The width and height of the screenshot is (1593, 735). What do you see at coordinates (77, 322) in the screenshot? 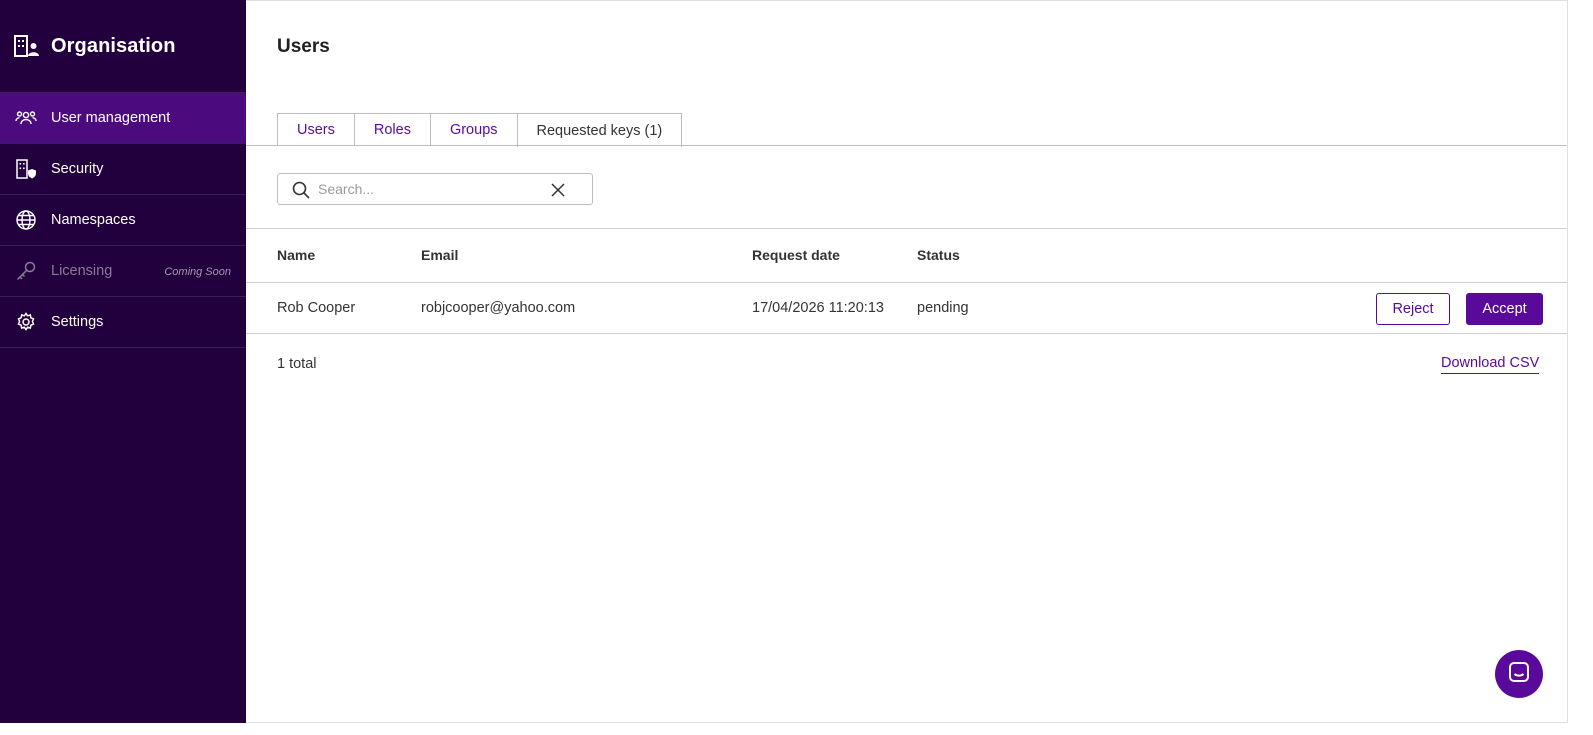
I see `sidebar-item-label: Settings` at bounding box center [77, 322].